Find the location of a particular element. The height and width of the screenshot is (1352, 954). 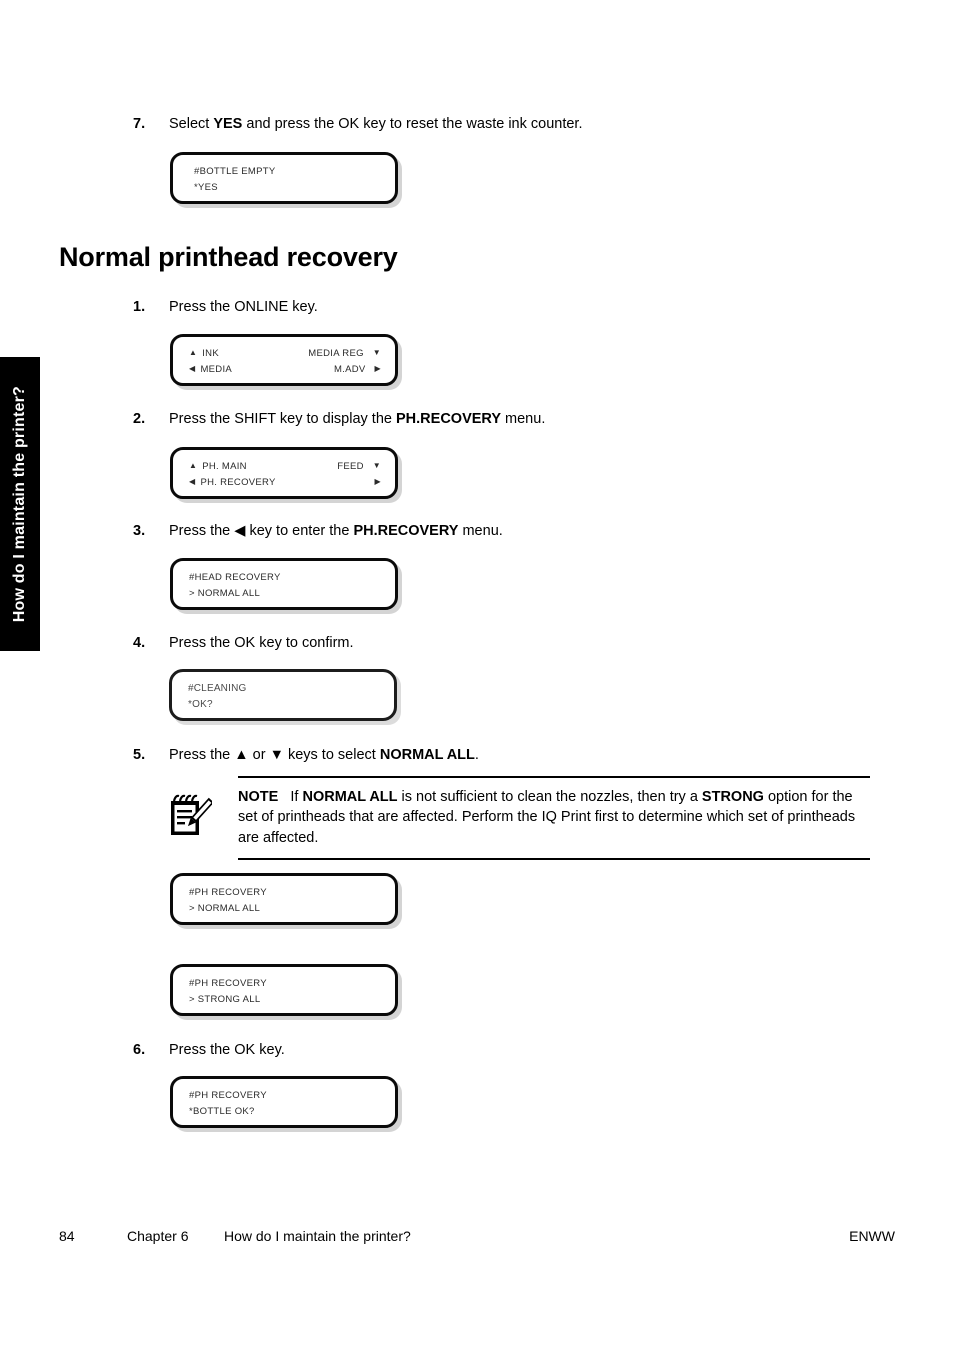

note-label: NOTE is located at coordinates (258, 796).